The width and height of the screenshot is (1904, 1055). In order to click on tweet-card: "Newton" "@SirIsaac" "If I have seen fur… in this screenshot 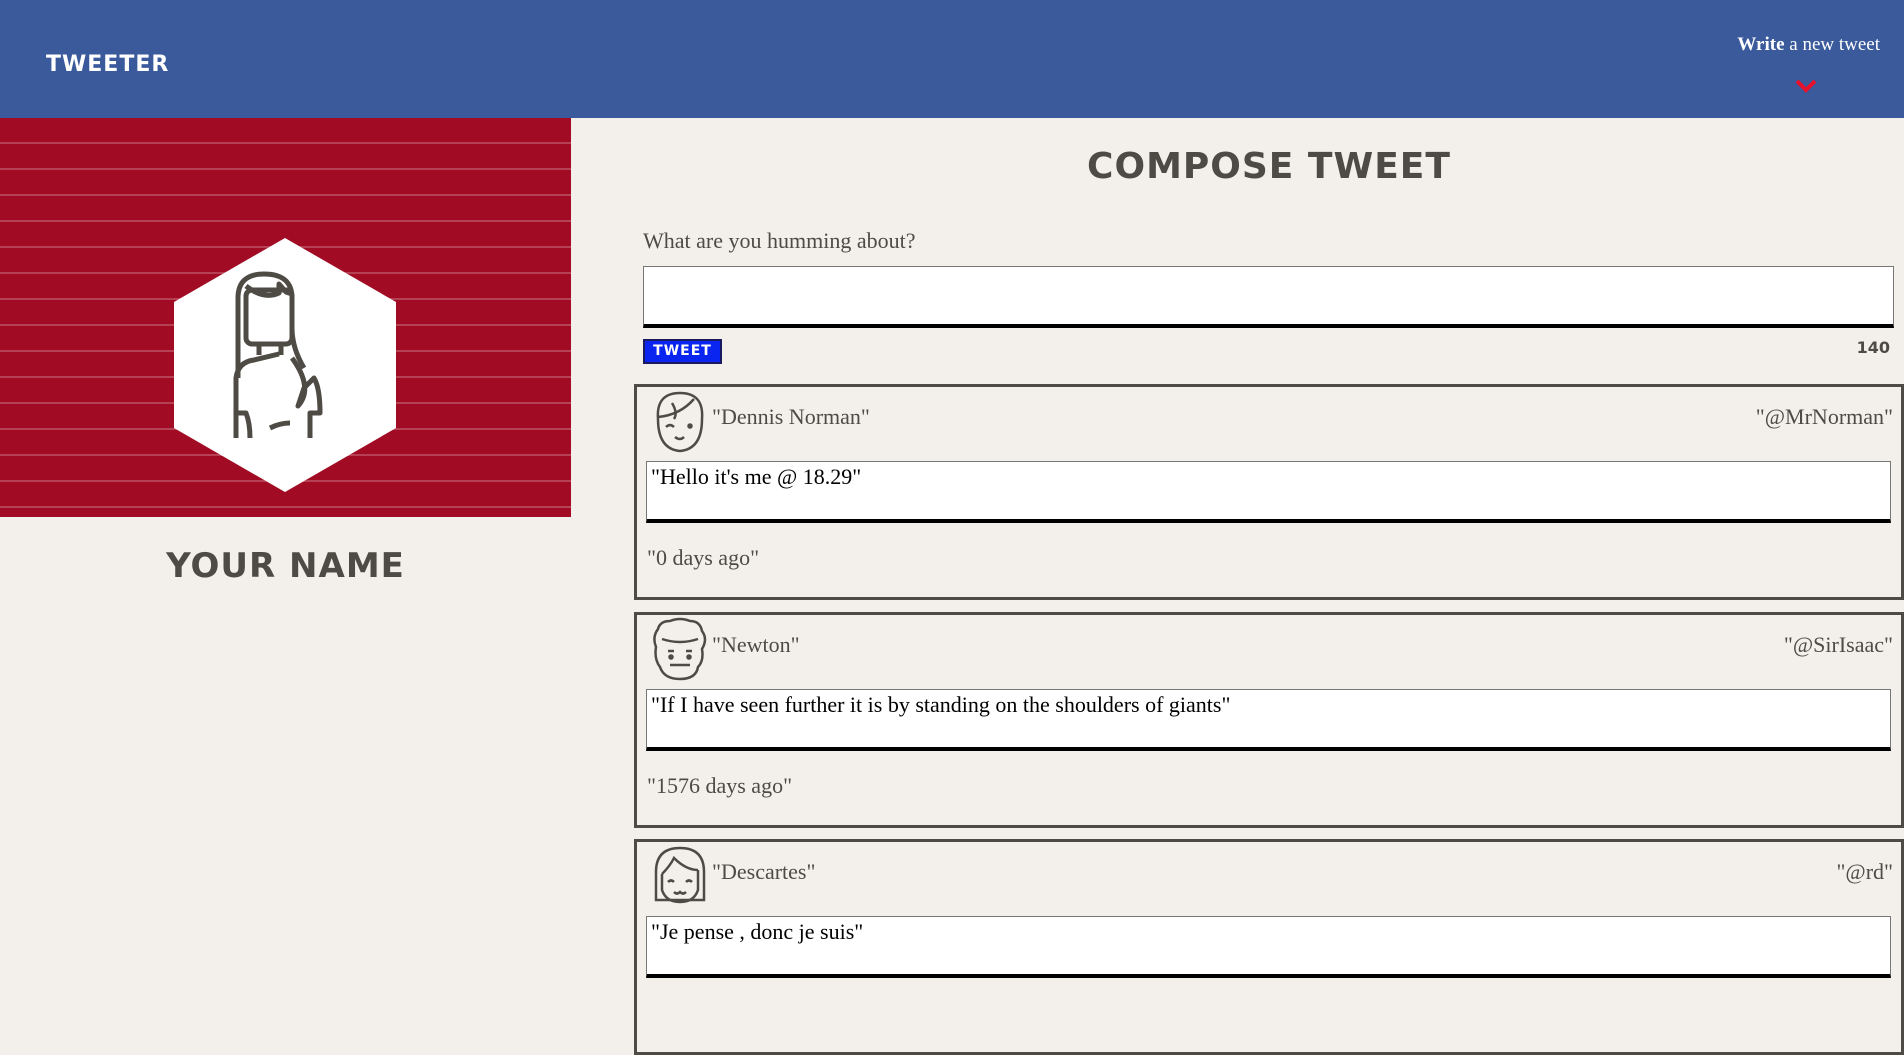, I will do `click(1269, 720)`.